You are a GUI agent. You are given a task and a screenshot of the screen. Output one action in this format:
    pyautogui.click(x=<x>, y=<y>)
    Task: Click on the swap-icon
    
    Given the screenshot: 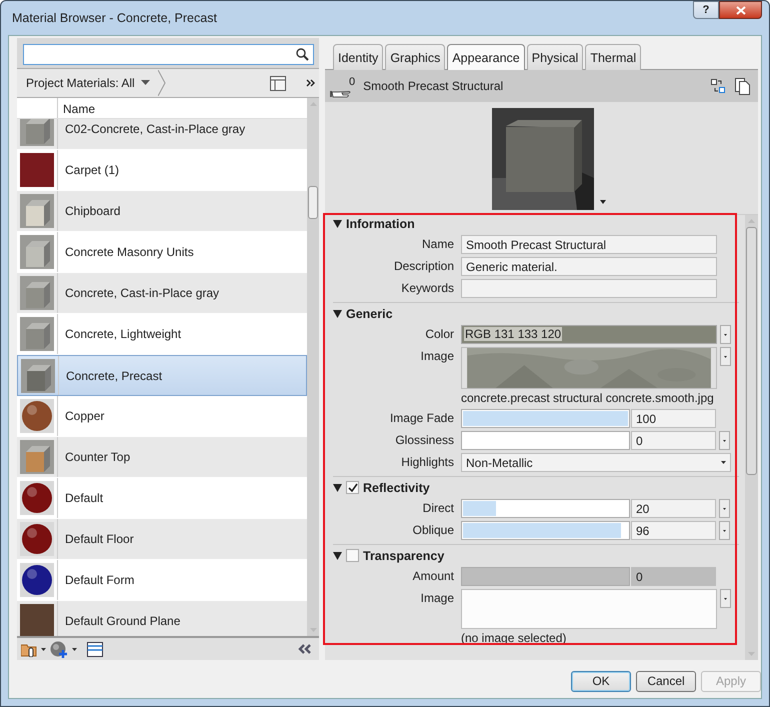 What is the action you would take?
    pyautogui.click(x=718, y=86)
    